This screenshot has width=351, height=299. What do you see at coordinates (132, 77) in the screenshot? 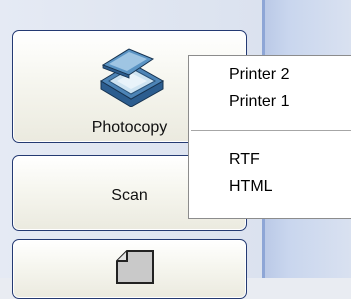
I see `scanner-icon` at bounding box center [132, 77].